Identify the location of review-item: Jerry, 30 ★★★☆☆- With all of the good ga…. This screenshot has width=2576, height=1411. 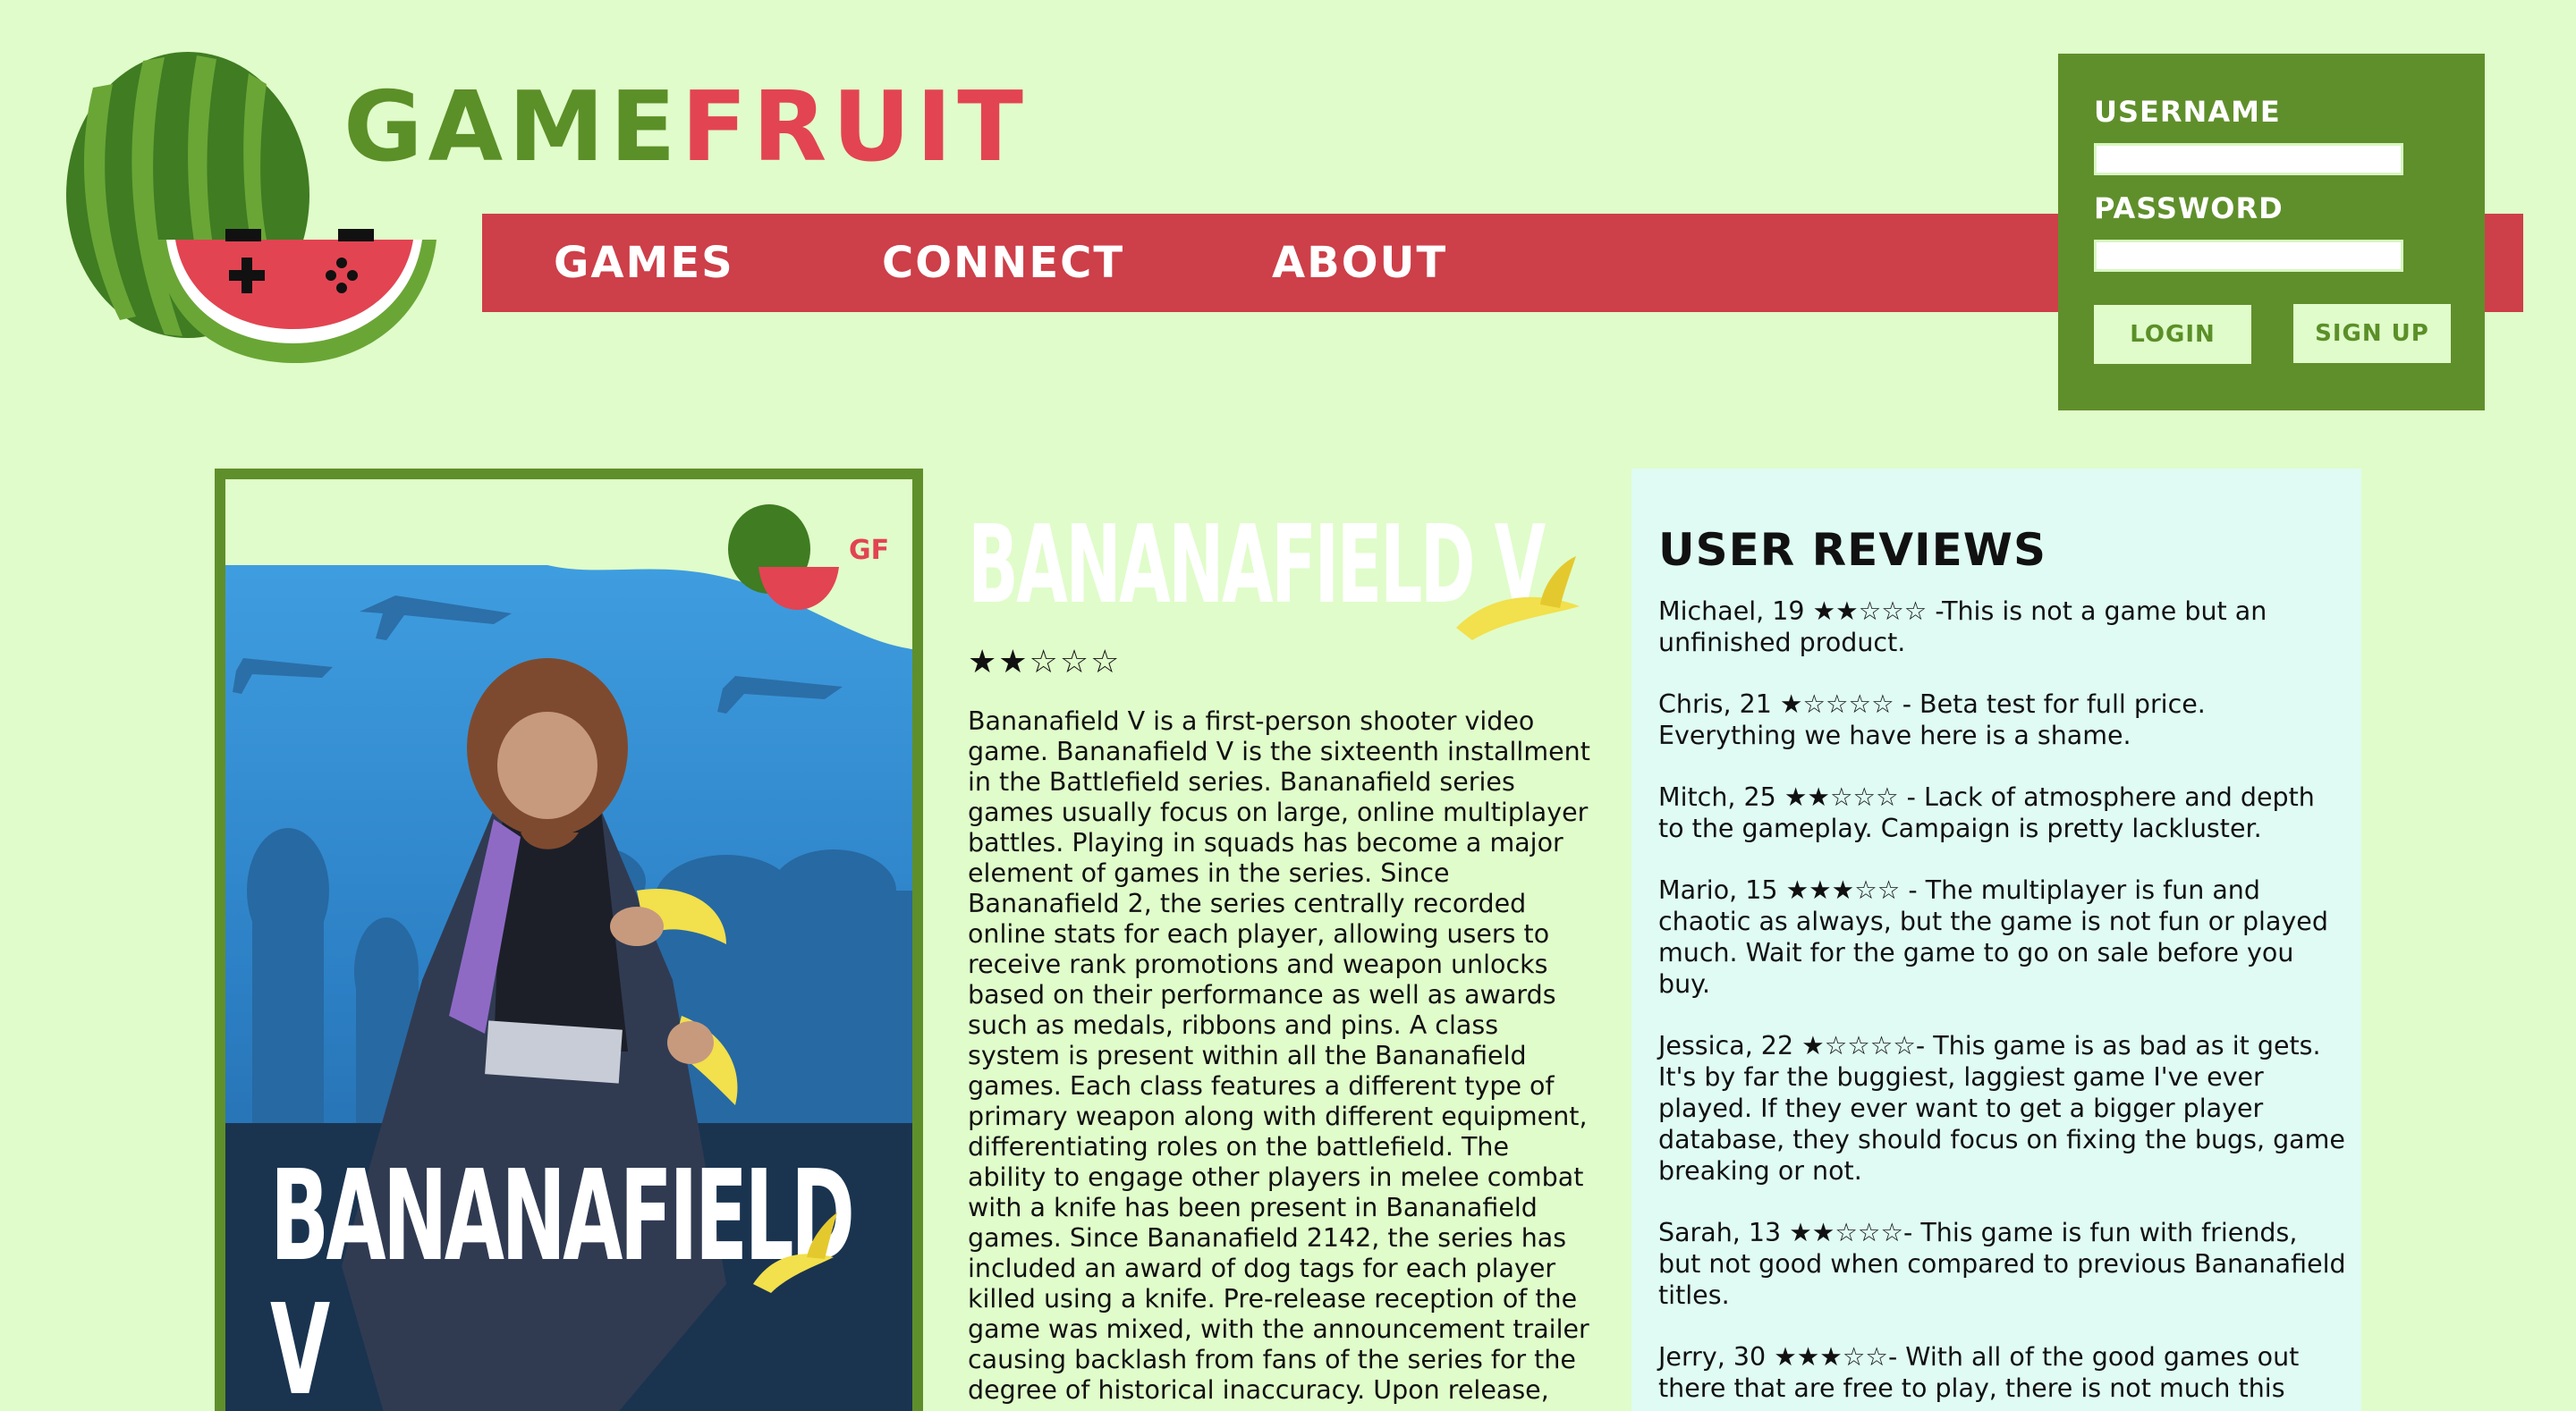
(2002, 1373).